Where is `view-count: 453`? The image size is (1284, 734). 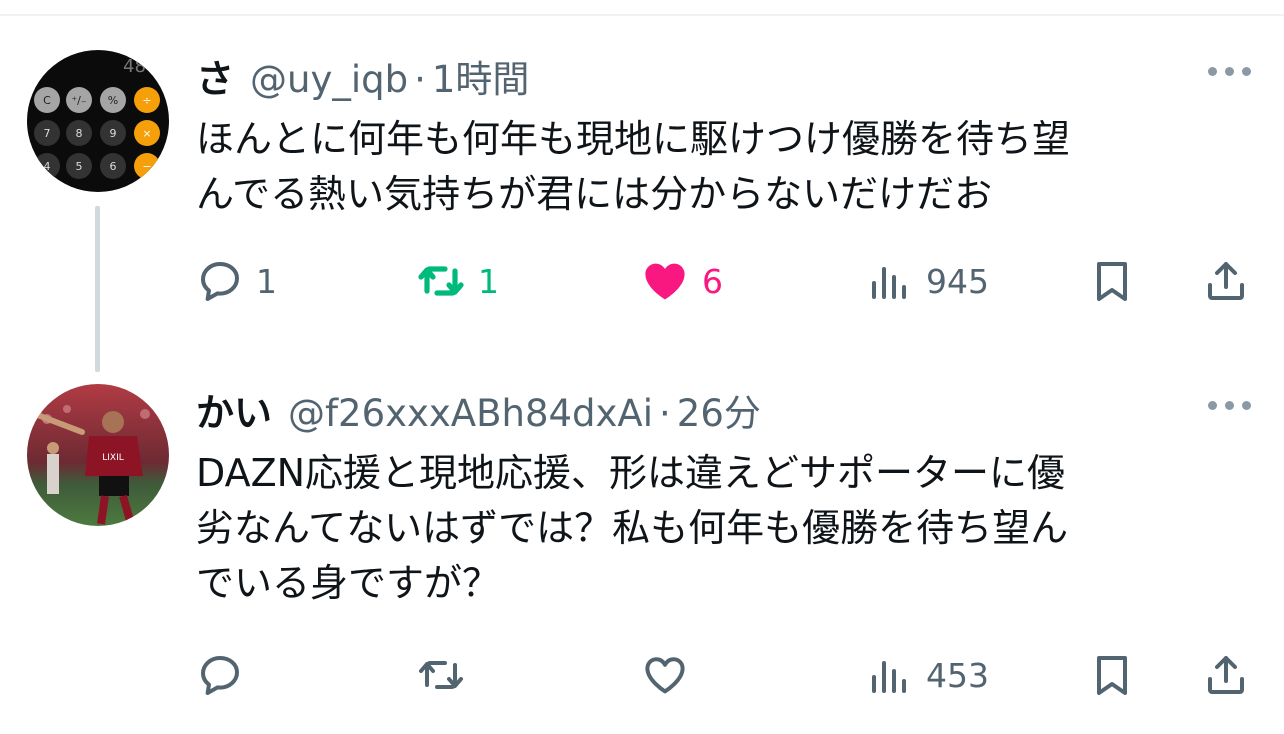
view-count: 453 is located at coordinates (957, 675).